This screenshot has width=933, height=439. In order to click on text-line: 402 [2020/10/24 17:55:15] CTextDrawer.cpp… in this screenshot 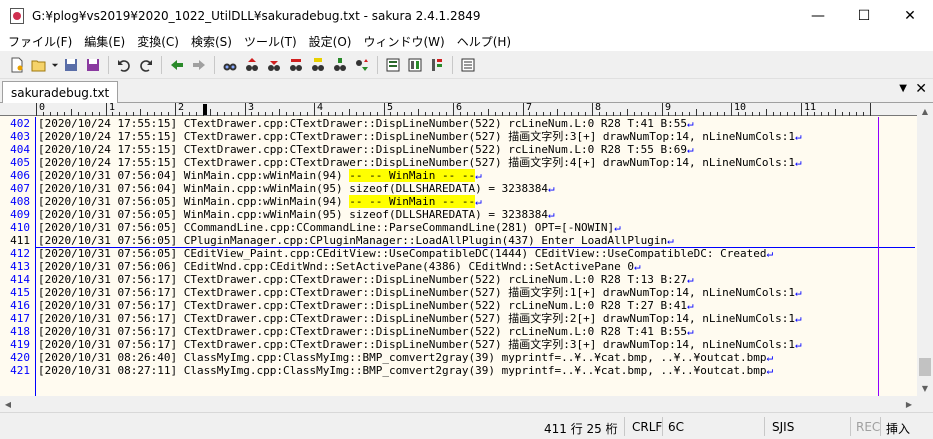, I will do `click(458, 123)`.